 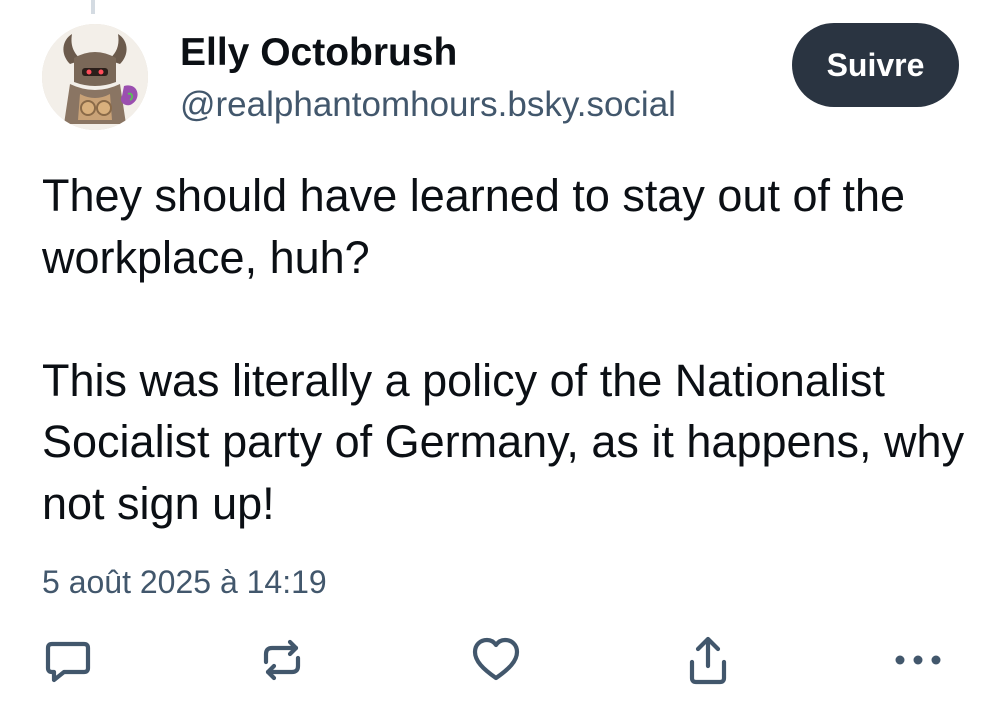 What do you see at coordinates (428, 105) in the screenshot?
I see `author-handle: @realphantomhours.bsky.social` at bounding box center [428, 105].